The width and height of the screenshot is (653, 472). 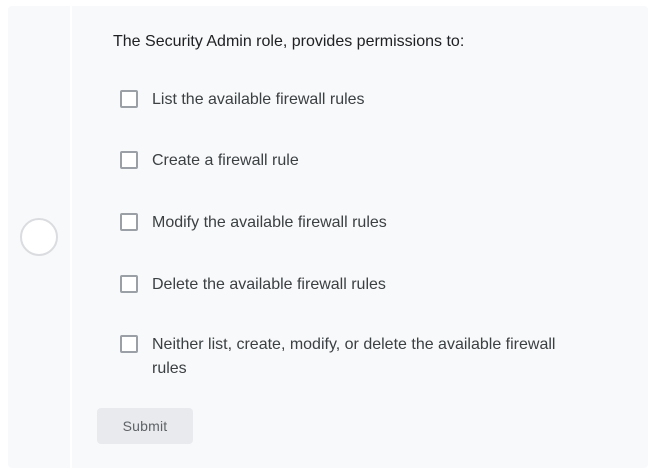 What do you see at coordinates (145, 426) in the screenshot?
I see `submit-button: Submit` at bounding box center [145, 426].